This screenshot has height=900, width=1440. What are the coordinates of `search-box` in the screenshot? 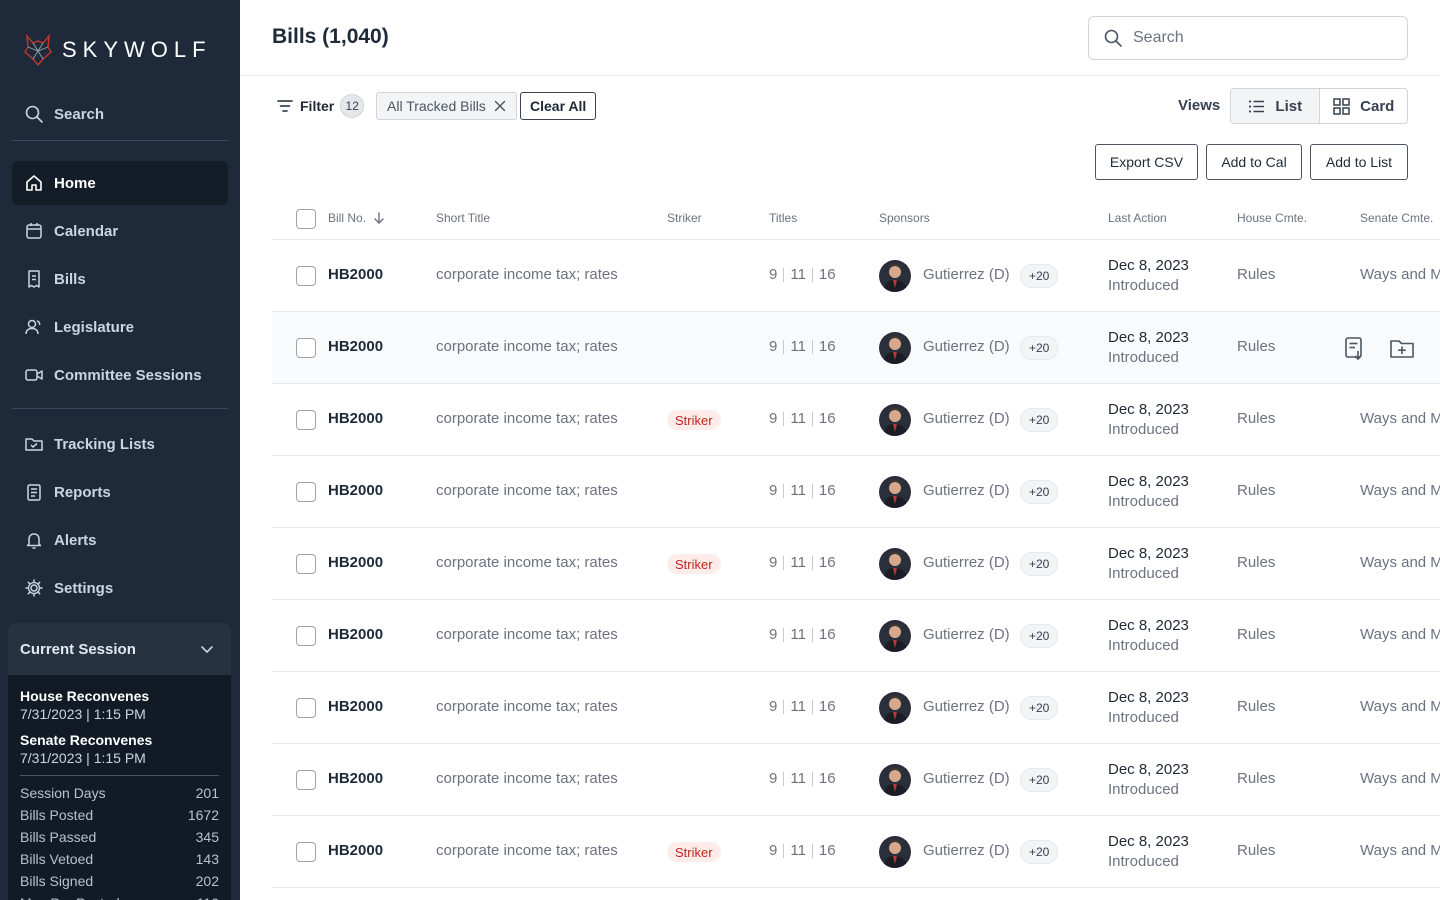 It's located at (1248, 38).